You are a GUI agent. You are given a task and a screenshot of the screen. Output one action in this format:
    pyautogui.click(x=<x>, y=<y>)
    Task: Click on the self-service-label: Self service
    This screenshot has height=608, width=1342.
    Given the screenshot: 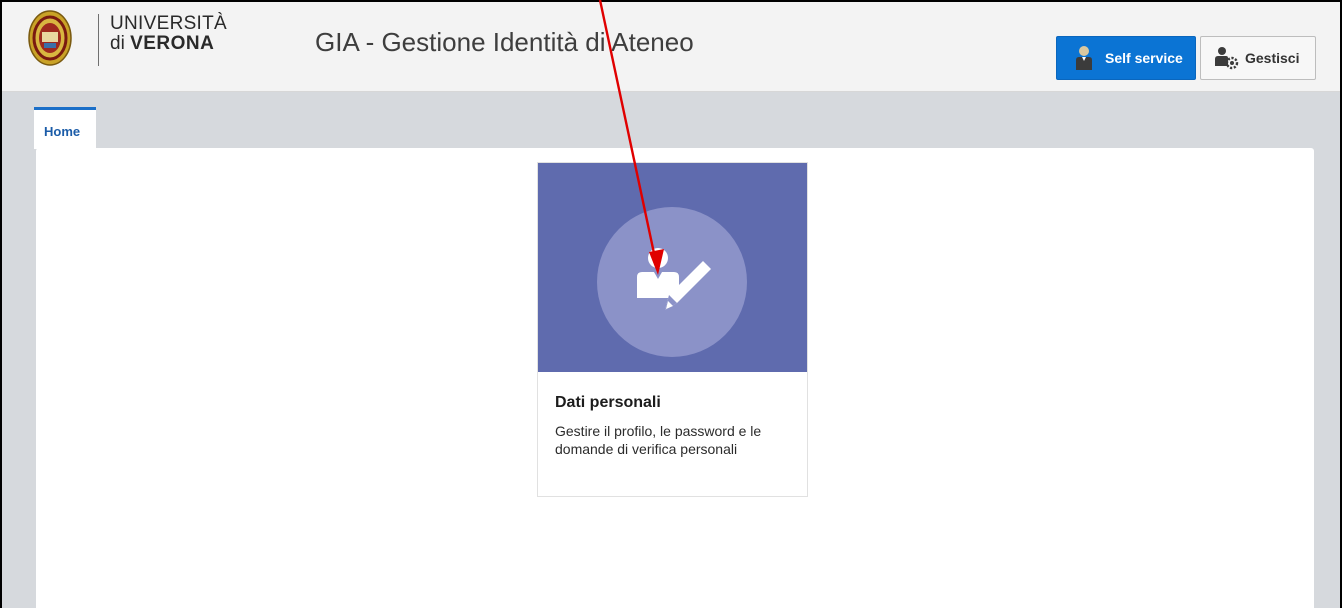 What is the action you would take?
    pyautogui.click(x=1144, y=58)
    